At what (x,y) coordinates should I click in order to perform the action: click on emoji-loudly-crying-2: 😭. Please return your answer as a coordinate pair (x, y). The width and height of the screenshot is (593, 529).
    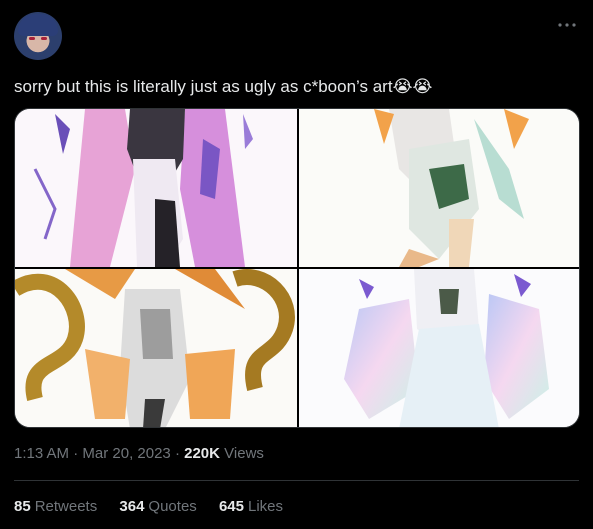
    Looking at the image, I should click on (422, 86).